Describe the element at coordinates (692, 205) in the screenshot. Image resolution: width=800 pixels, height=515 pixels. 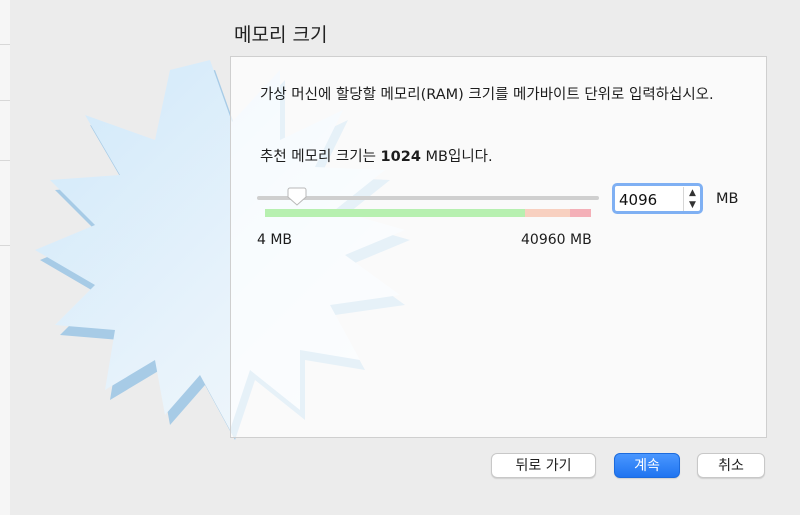
I see `stepper-down-icon: ▼` at that location.